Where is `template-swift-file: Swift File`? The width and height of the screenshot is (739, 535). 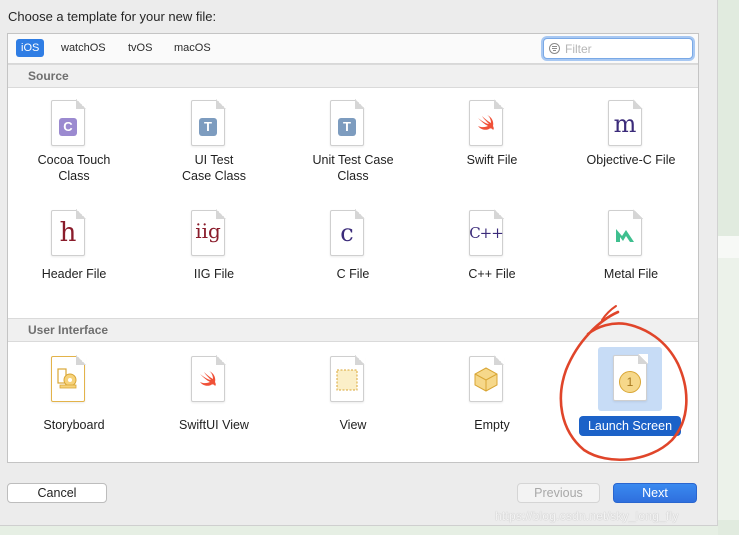
template-swift-file: Swift File is located at coordinates (492, 147).